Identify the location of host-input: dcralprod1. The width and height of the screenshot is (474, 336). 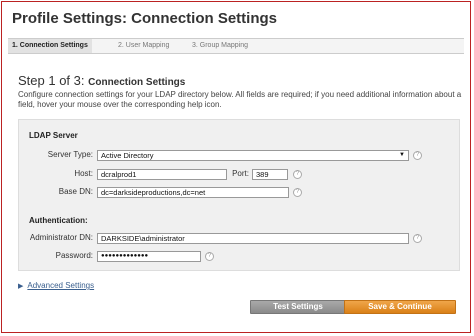
(162, 174).